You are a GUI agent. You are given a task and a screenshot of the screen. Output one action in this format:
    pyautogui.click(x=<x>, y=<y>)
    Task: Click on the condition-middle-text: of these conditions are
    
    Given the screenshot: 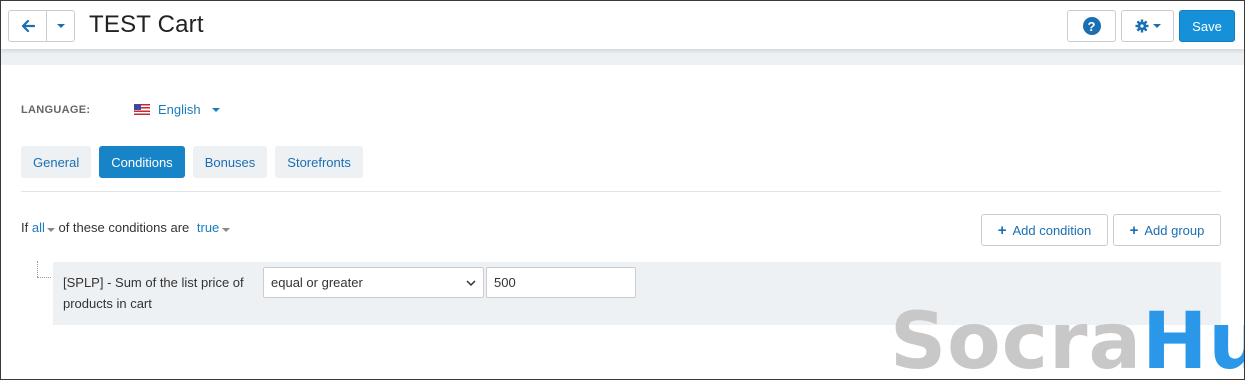 What is the action you would take?
    pyautogui.click(x=123, y=227)
    